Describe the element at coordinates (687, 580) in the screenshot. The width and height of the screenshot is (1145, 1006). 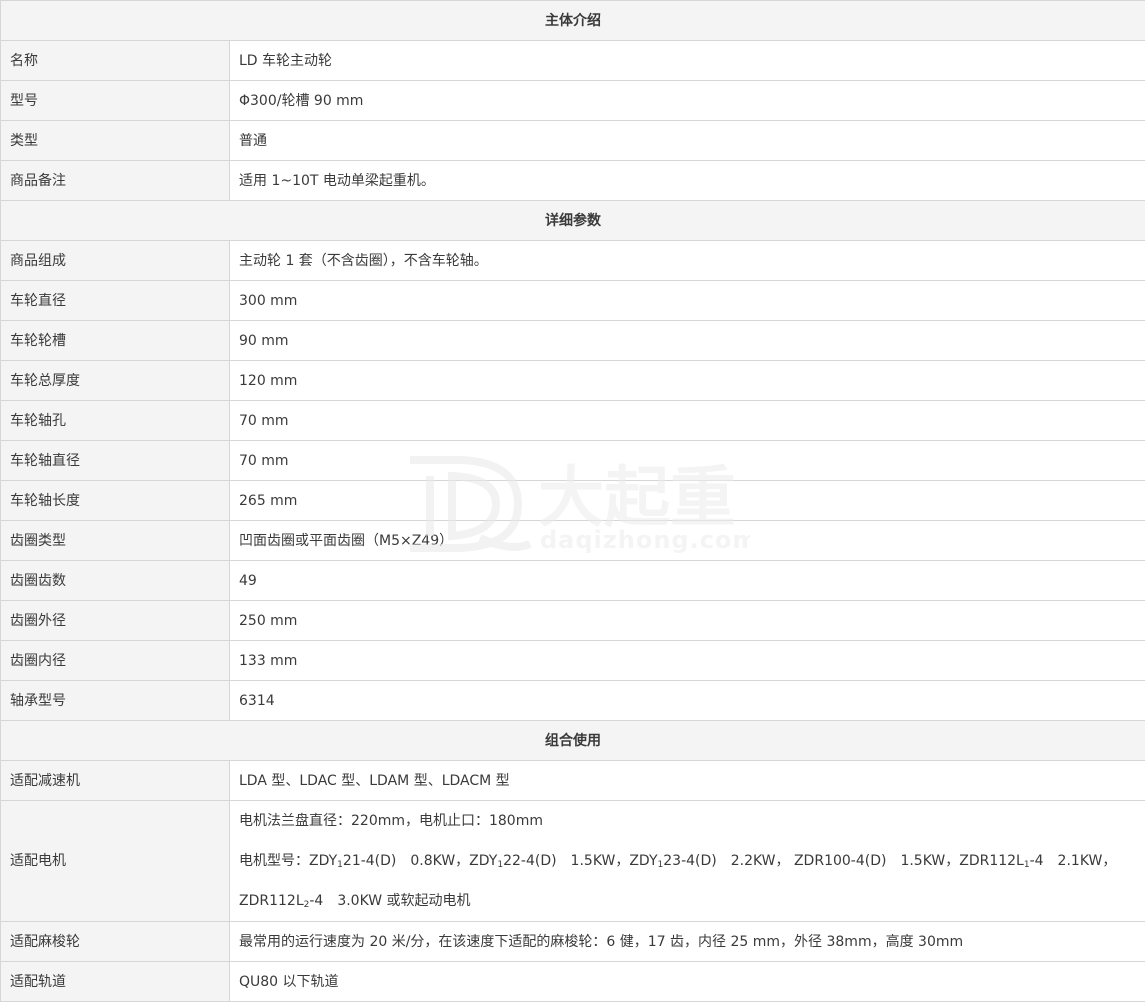
I see `row-value: 49` at that location.